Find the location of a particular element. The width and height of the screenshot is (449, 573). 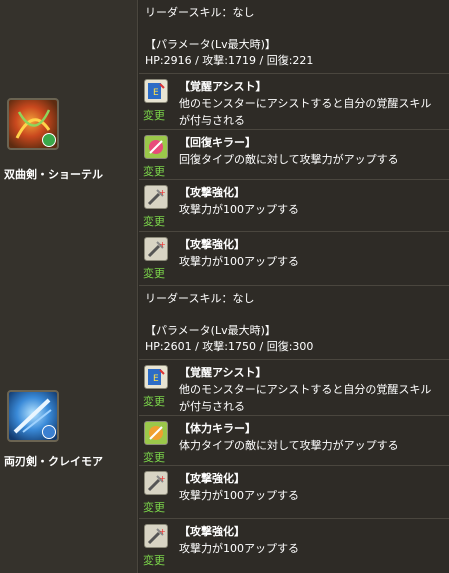

monster-name: 双曲剣・ショーテル is located at coordinates (53, 174).